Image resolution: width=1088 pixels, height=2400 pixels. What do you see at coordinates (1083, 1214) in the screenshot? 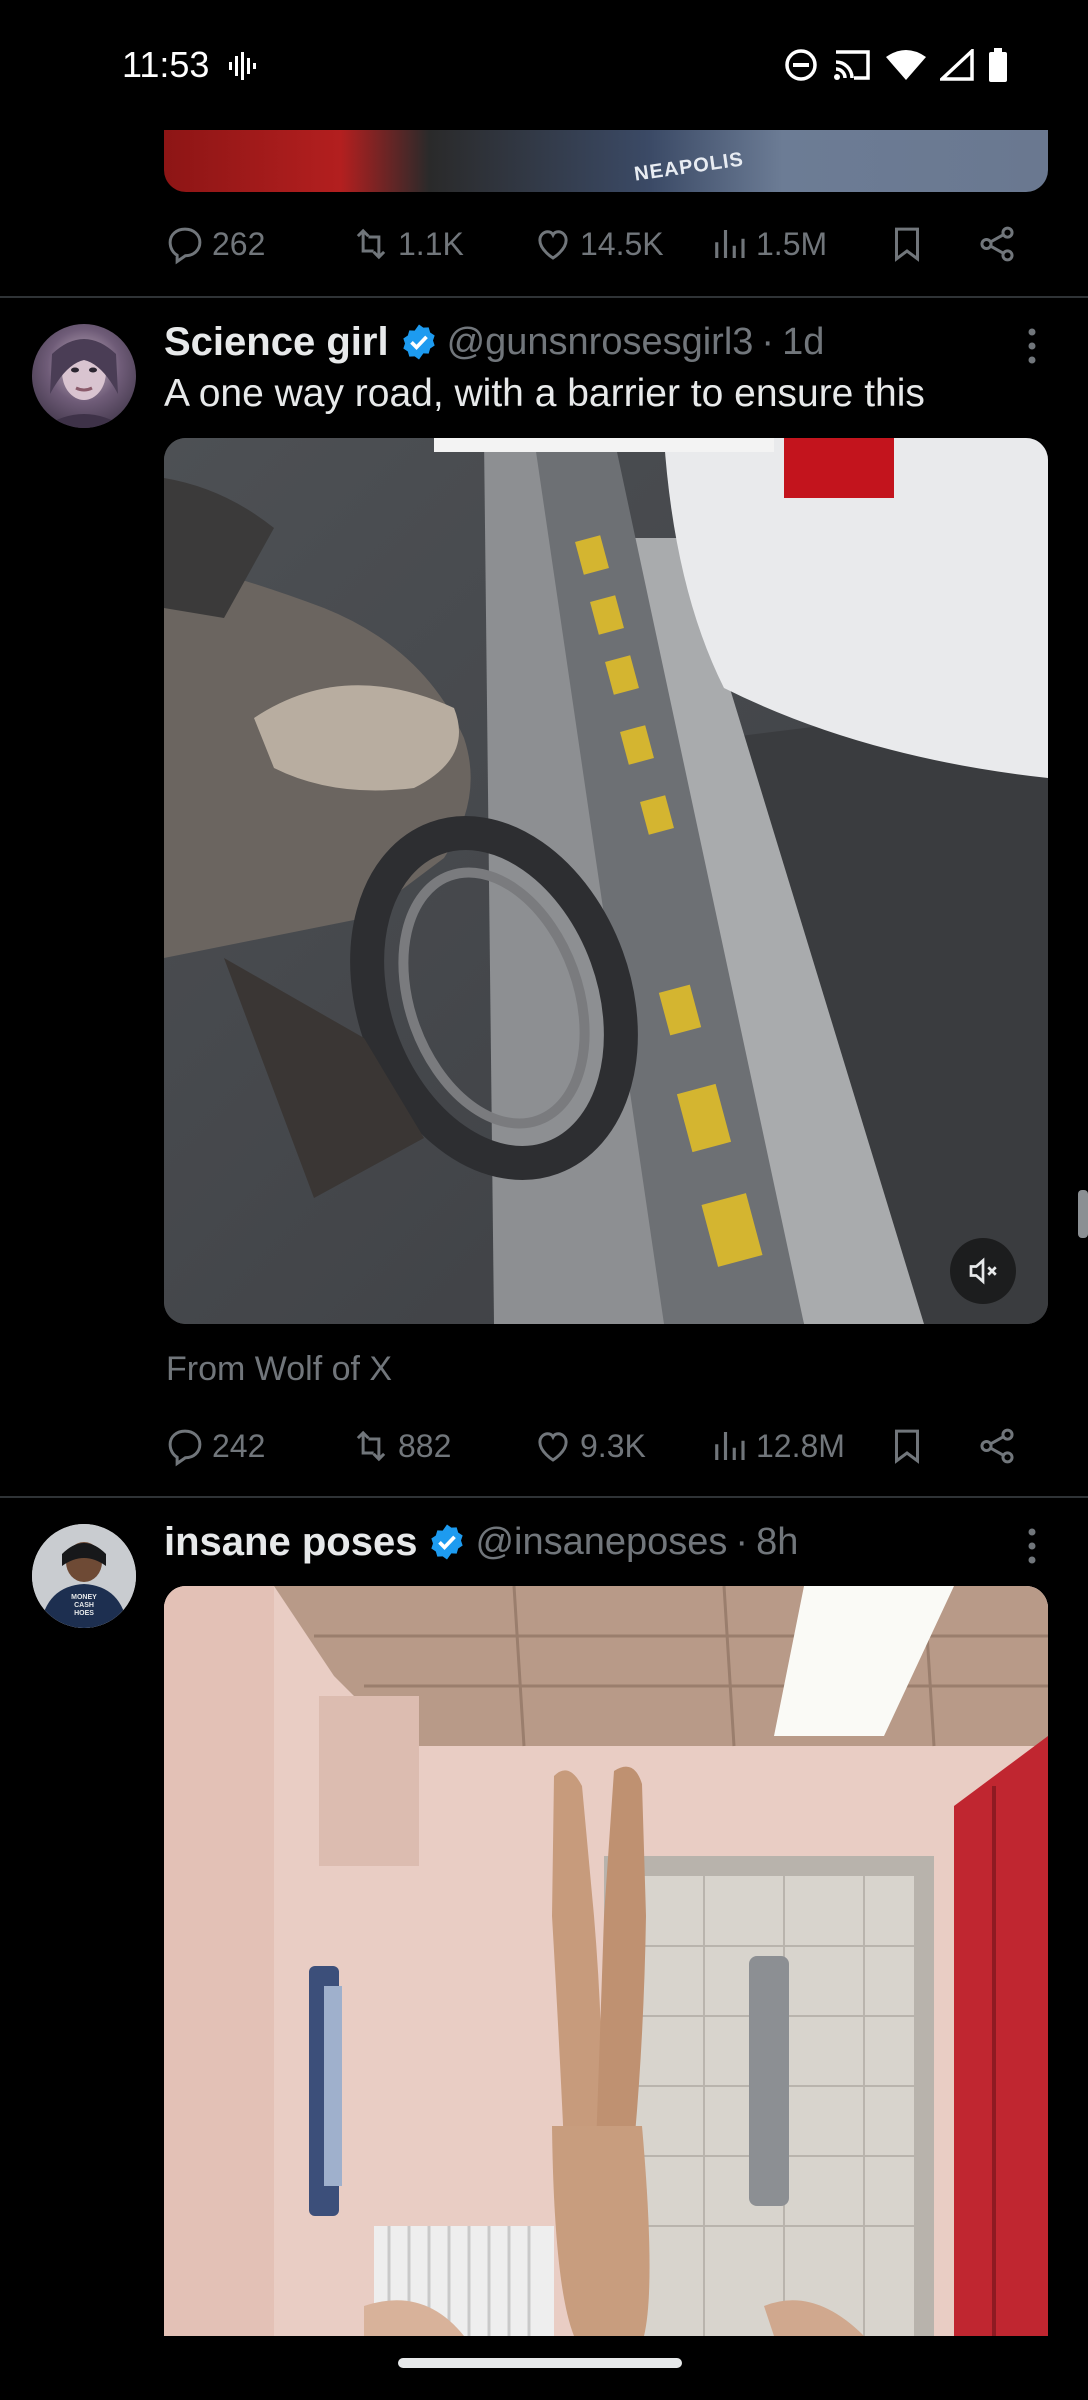
I see `scrollbar` at bounding box center [1083, 1214].